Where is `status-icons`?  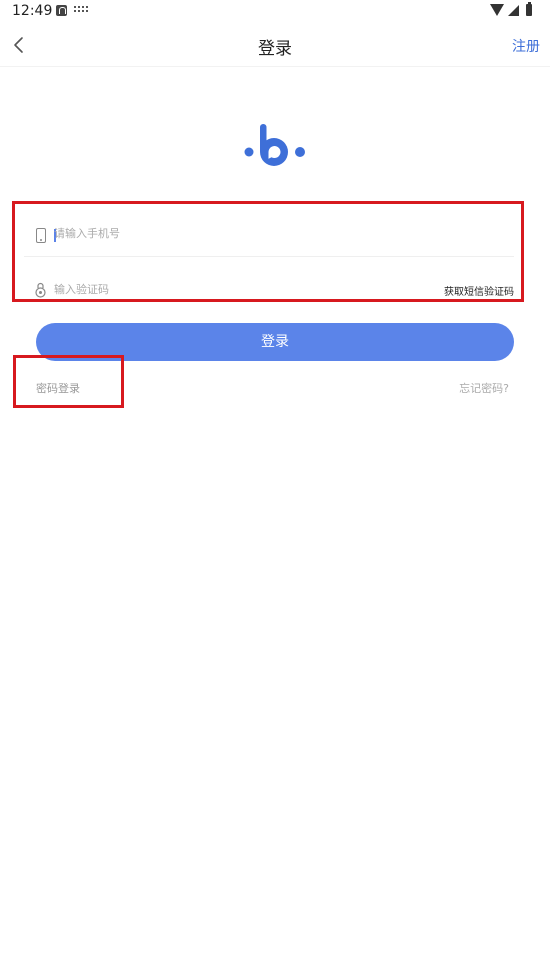 status-icons is located at coordinates (516, 10).